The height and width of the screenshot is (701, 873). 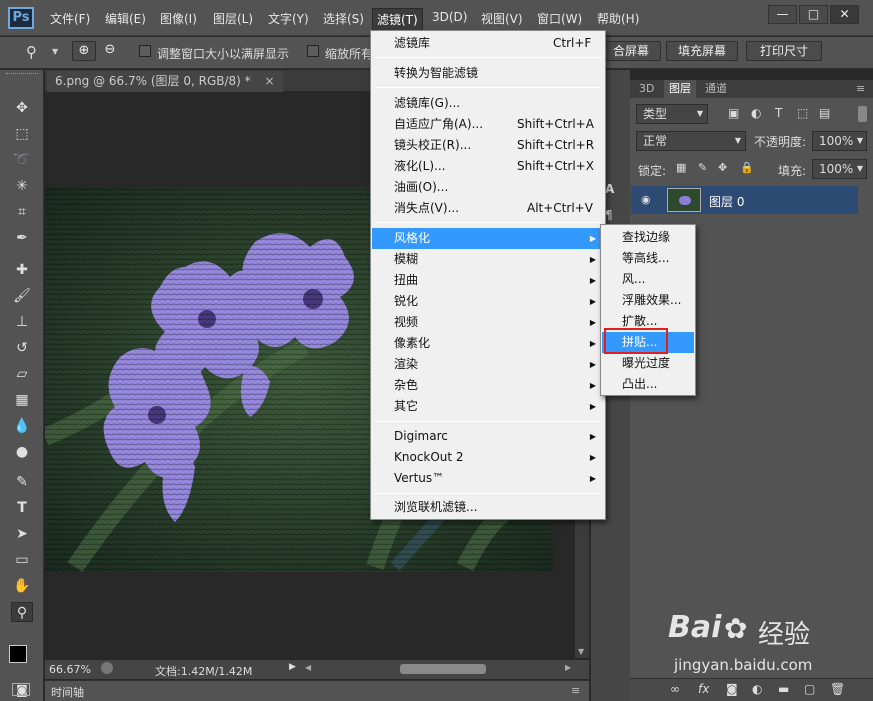 What do you see at coordinates (22, 296) in the screenshot?
I see `brush-tool-icon: 🖌` at bounding box center [22, 296].